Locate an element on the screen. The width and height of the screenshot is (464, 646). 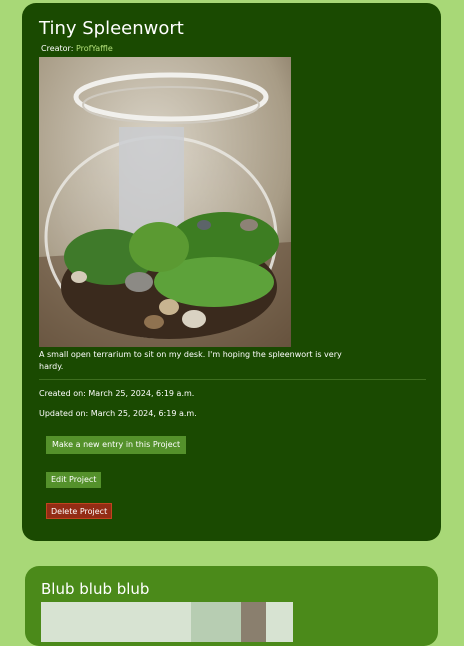
creator-link: ProfYaffle is located at coordinates (94, 48).